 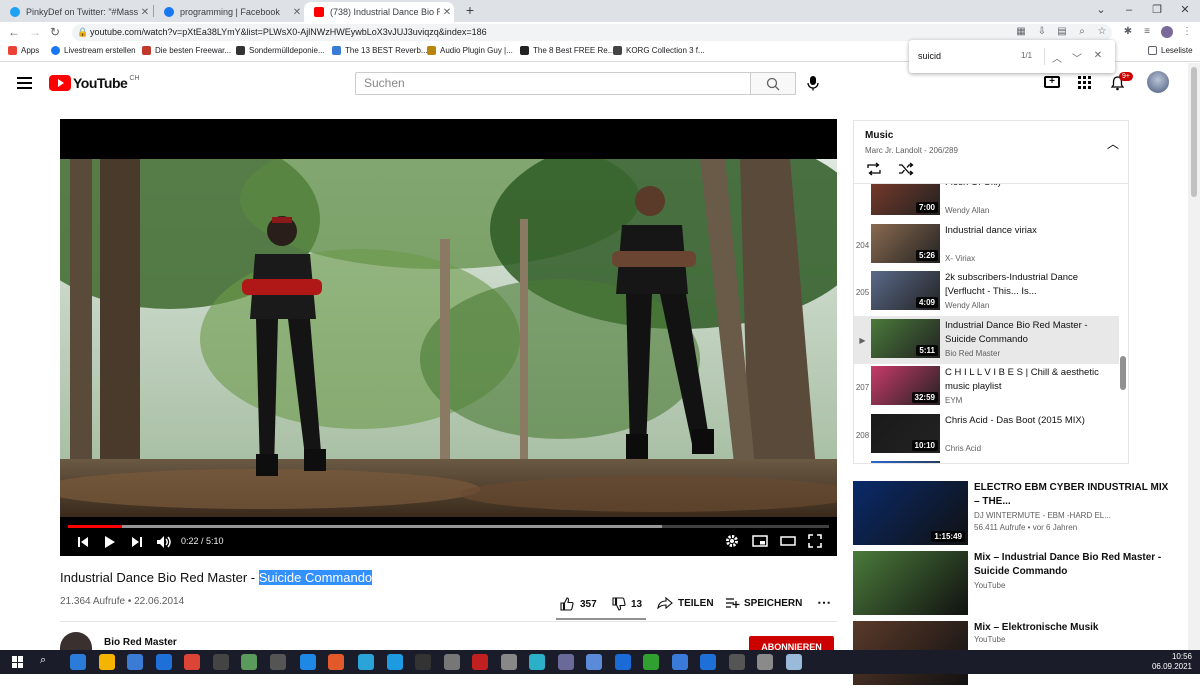 What do you see at coordinates (553, 83) in the screenshot?
I see `search-input: Suchen` at bounding box center [553, 83].